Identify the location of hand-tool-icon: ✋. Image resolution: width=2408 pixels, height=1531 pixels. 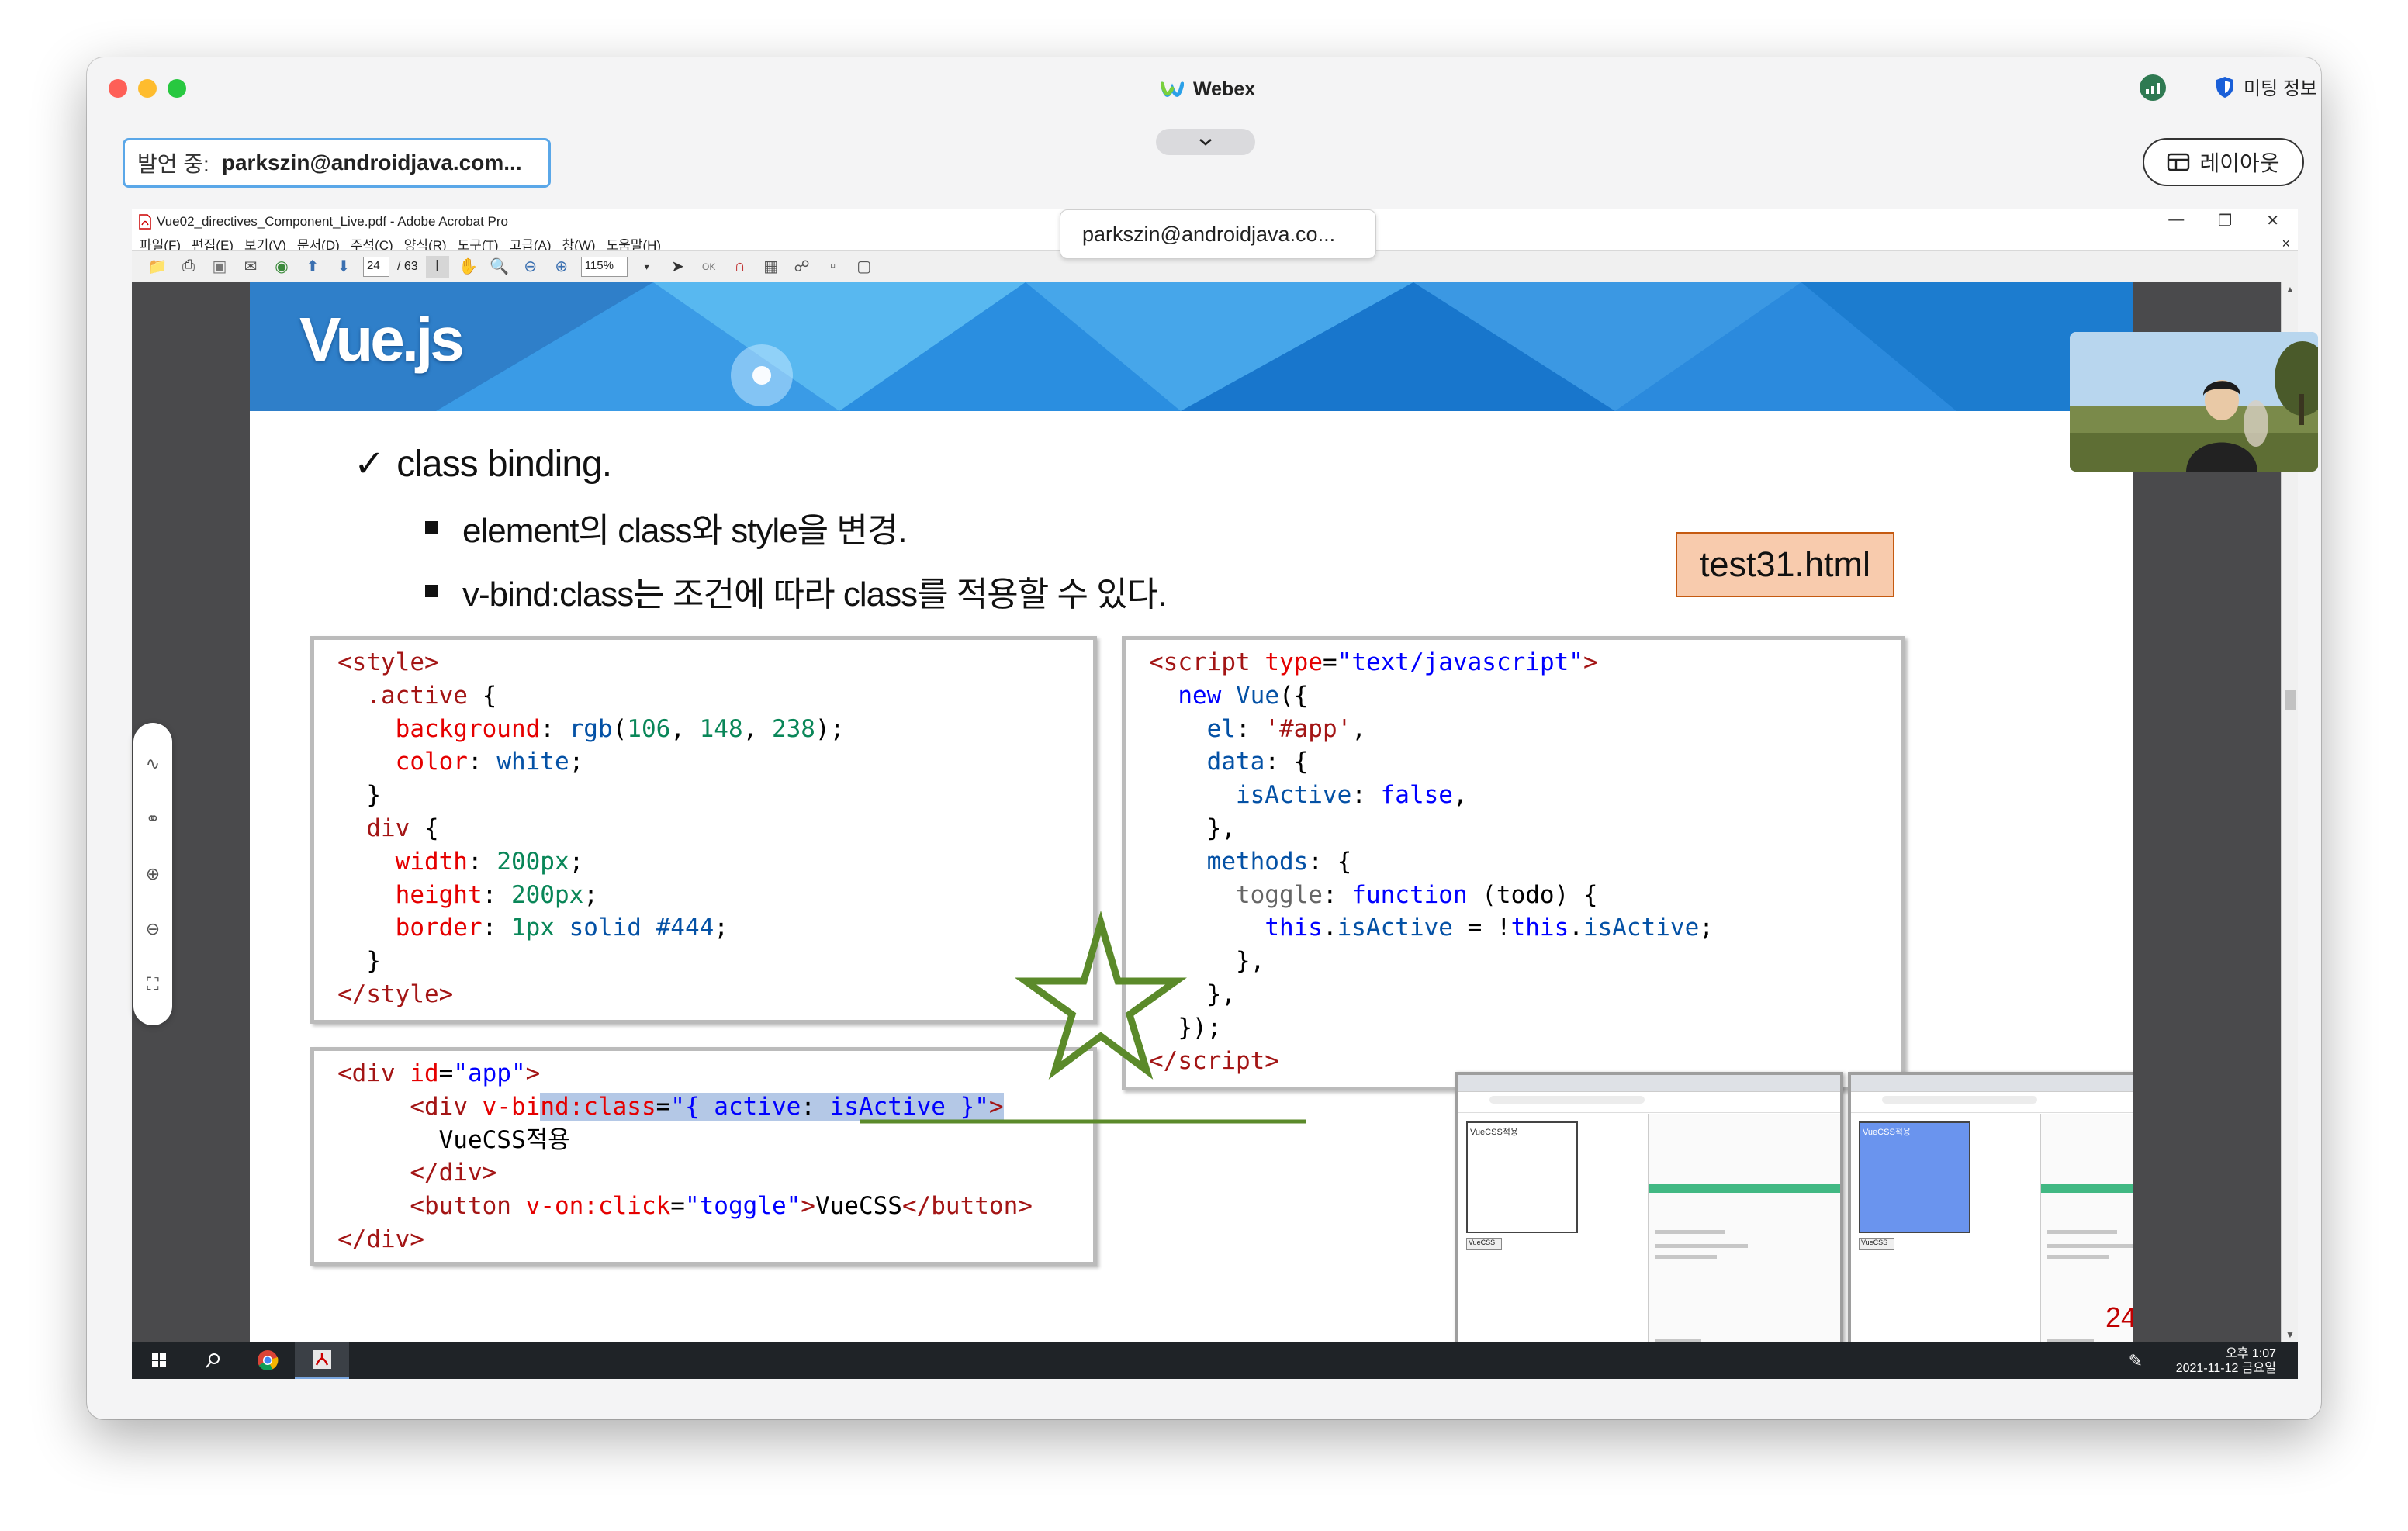
(468, 267).